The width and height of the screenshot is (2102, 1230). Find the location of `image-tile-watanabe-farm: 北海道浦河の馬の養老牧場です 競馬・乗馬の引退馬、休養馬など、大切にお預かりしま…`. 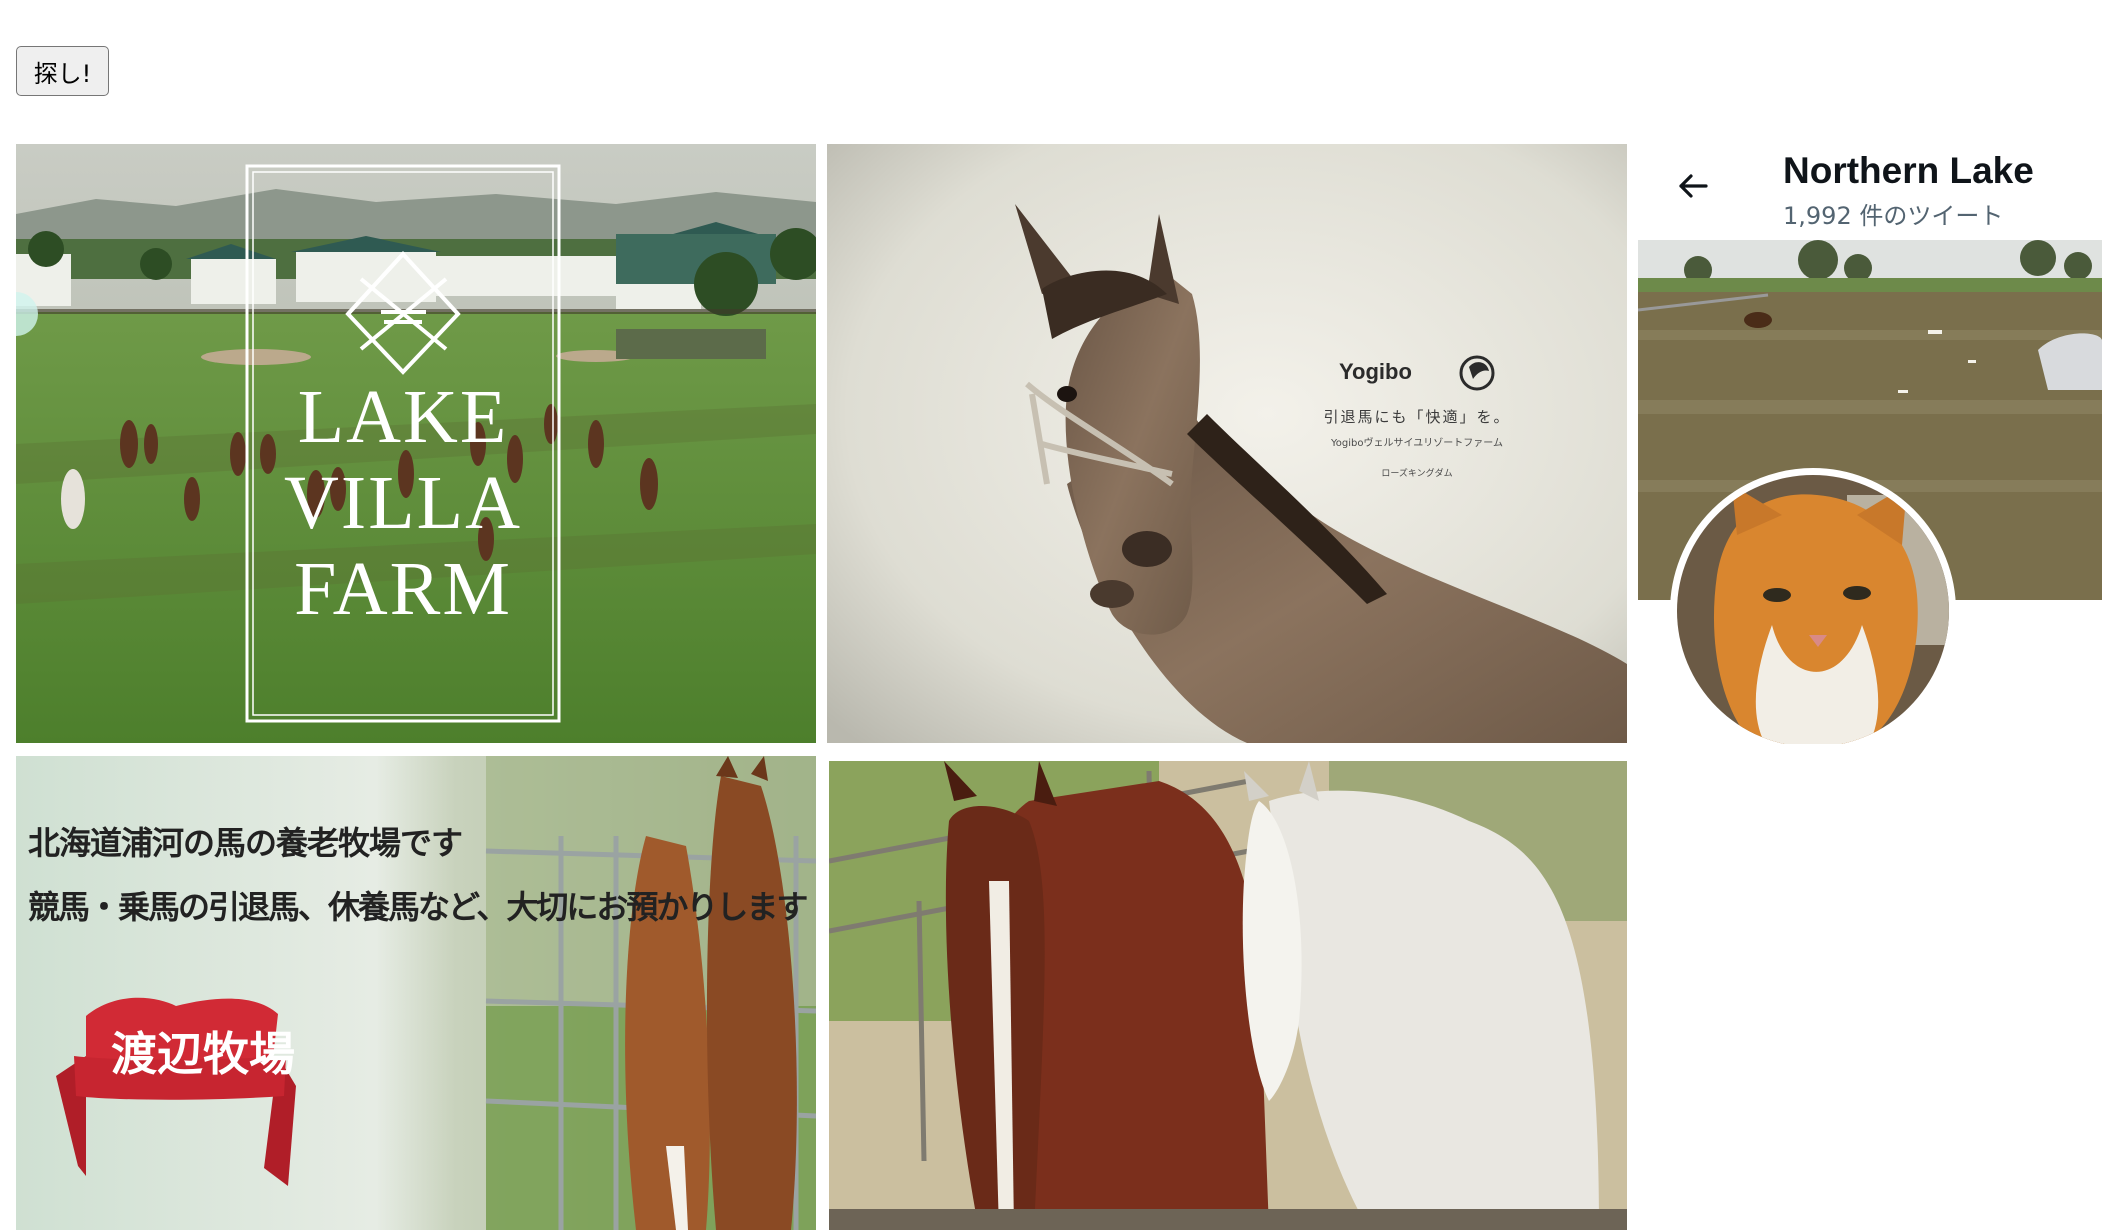

image-tile-watanabe-farm: 北海道浦河の馬の養老牧場です 競馬・乗馬の引退馬、休養馬など、大切にお預かりしま… is located at coordinates (416, 993).